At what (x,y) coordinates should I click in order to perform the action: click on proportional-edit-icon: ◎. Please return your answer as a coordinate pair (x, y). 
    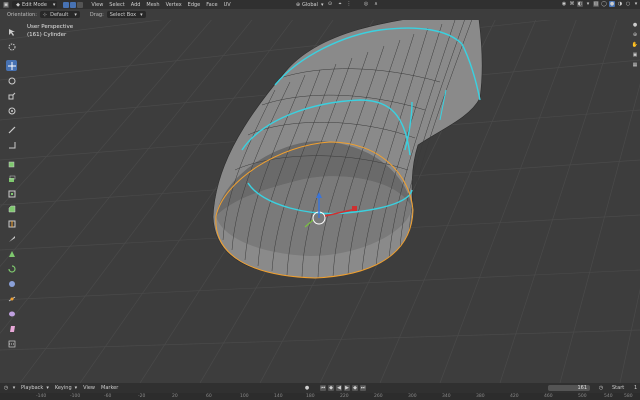
    Looking at the image, I should click on (366, 4).